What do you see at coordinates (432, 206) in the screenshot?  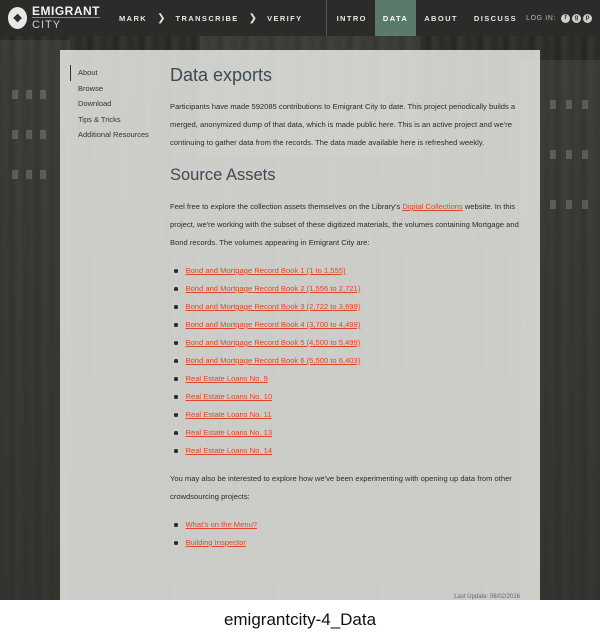 I see `digital-collections-link: Digital Collections` at bounding box center [432, 206].